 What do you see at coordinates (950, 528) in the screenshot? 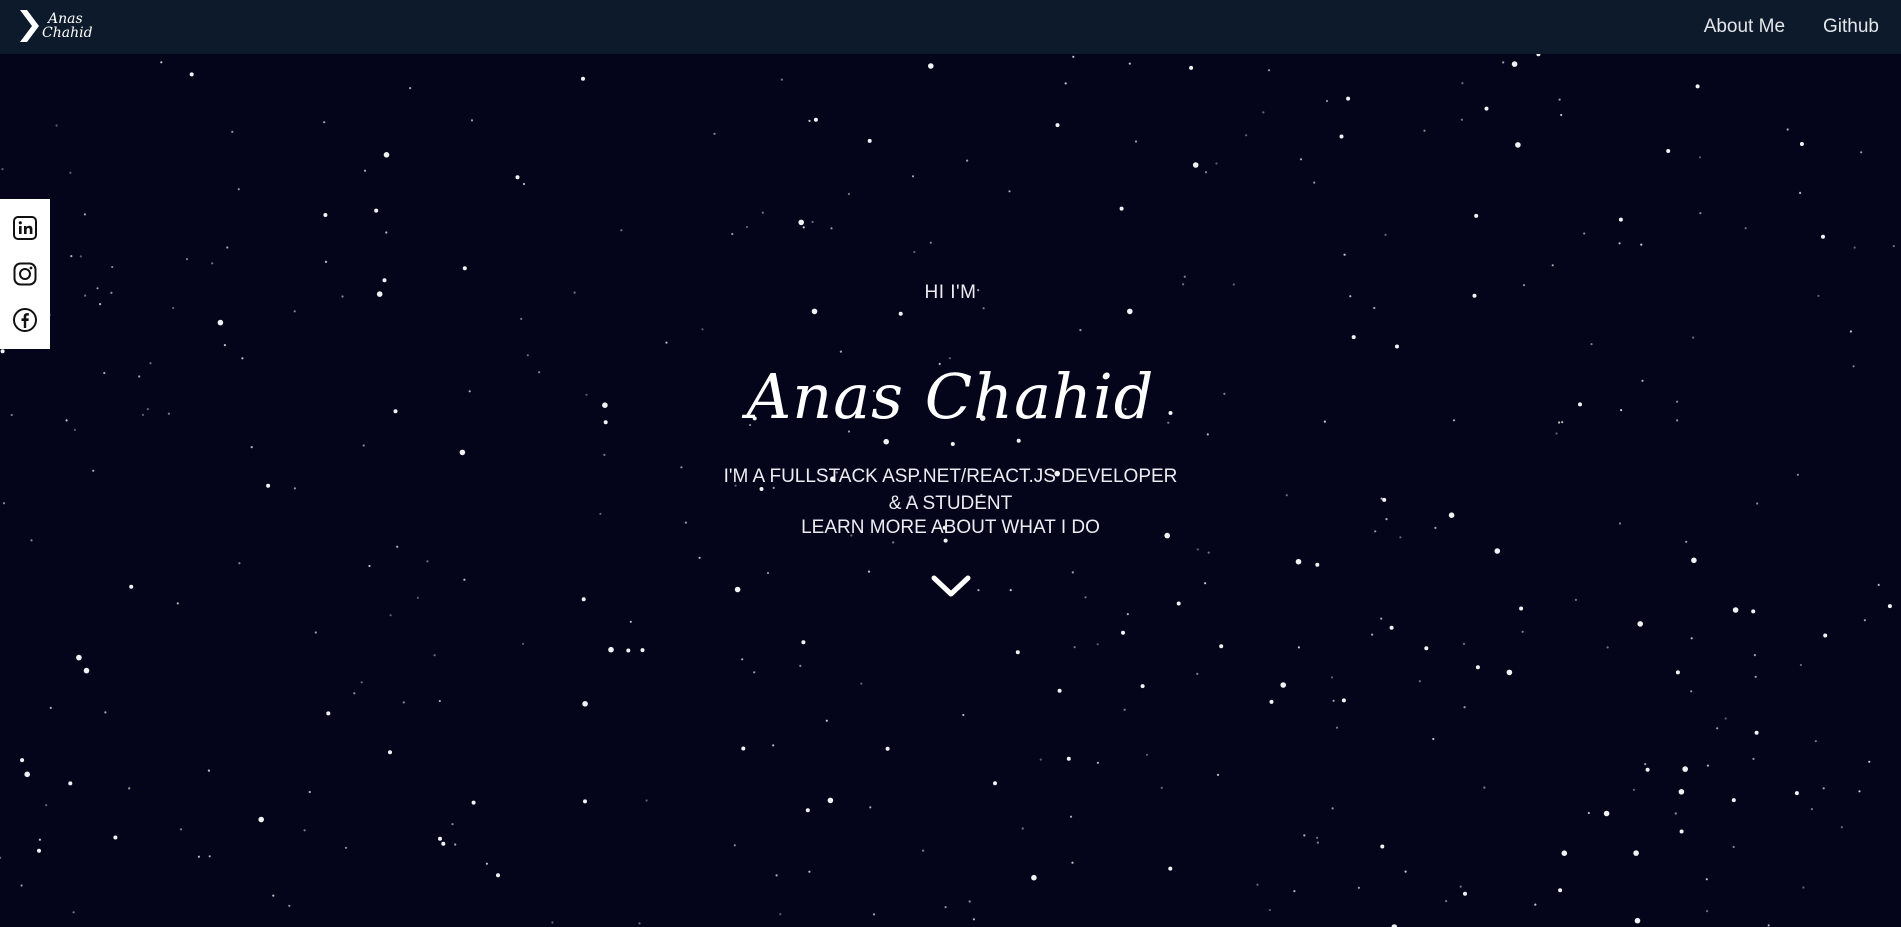
I see `learn-more-link: LEARN MORE ABOUT WHAT I DO` at bounding box center [950, 528].